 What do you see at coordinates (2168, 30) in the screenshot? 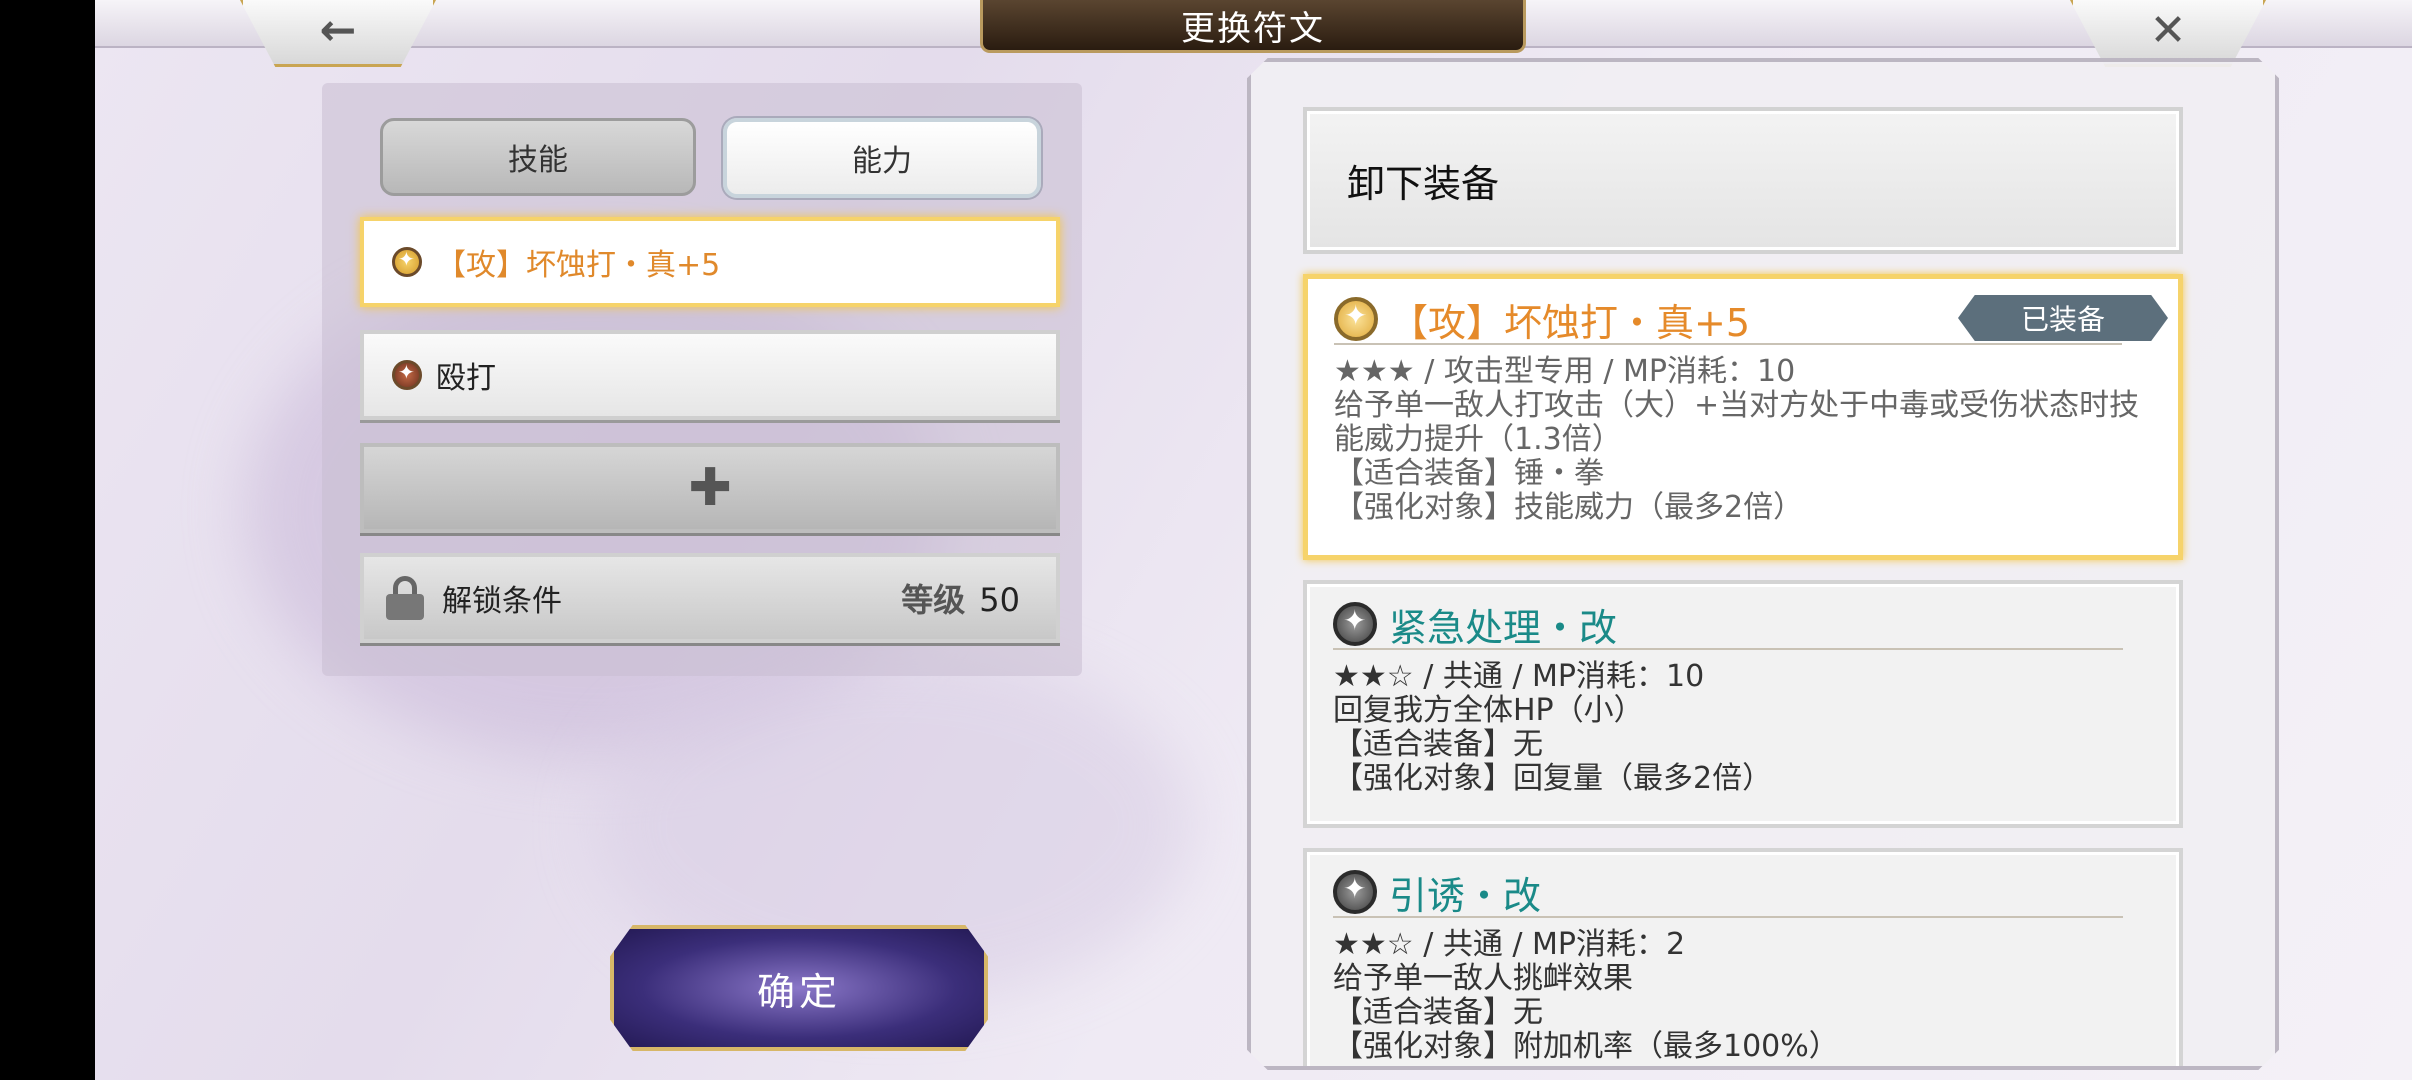
I see `close-icon: ✕` at bounding box center [2168, 30].